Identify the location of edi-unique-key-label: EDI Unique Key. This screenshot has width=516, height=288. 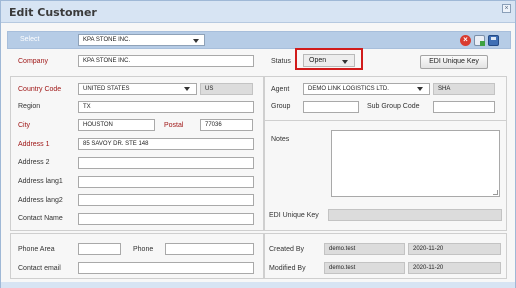
(294, 215).